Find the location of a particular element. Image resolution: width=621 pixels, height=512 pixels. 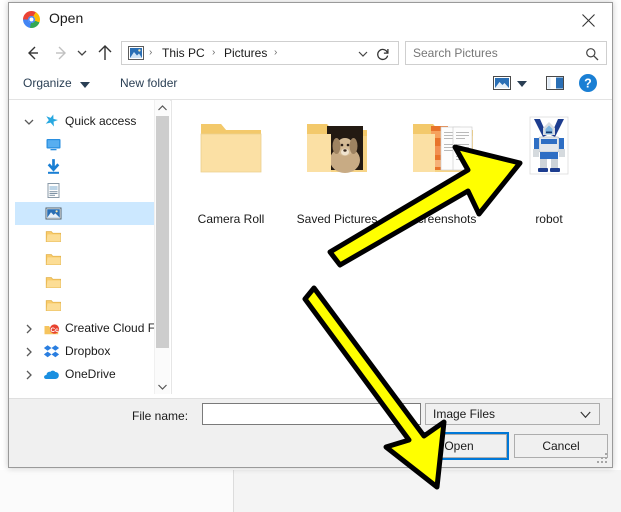

file-name-label: File name: is located at coordinates (160, 416).